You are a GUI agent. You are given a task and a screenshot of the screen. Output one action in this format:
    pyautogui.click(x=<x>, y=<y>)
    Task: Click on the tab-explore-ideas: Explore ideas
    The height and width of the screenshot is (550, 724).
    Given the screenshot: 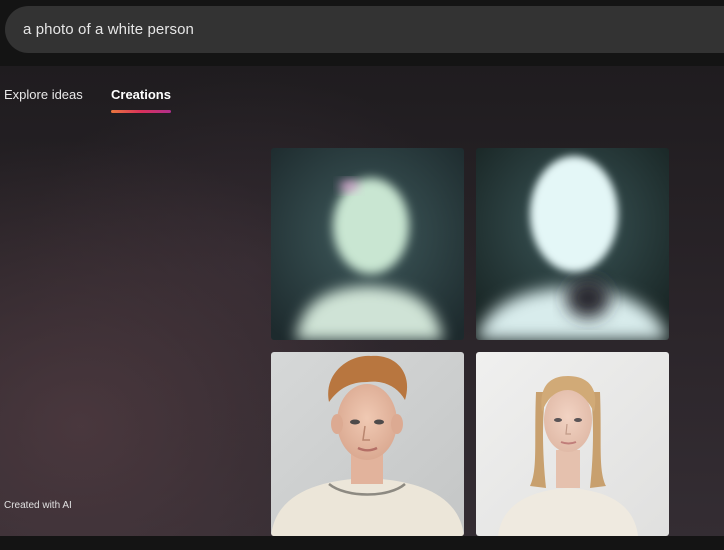 What is the action you would take?
    pyautogui.click(x=43, y=94)
    